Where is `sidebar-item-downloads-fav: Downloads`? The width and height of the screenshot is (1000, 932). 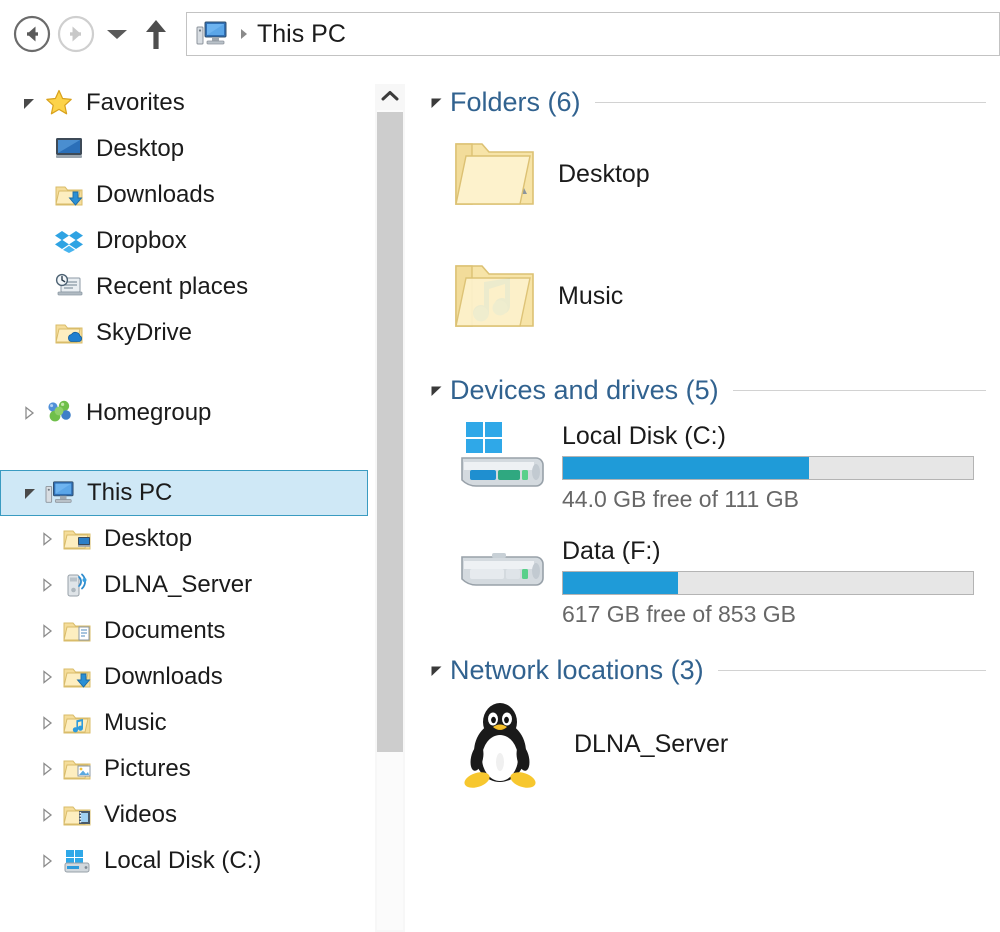
sidebar-item-downloads-fav: Downloads is located at coordinates (185, 195).